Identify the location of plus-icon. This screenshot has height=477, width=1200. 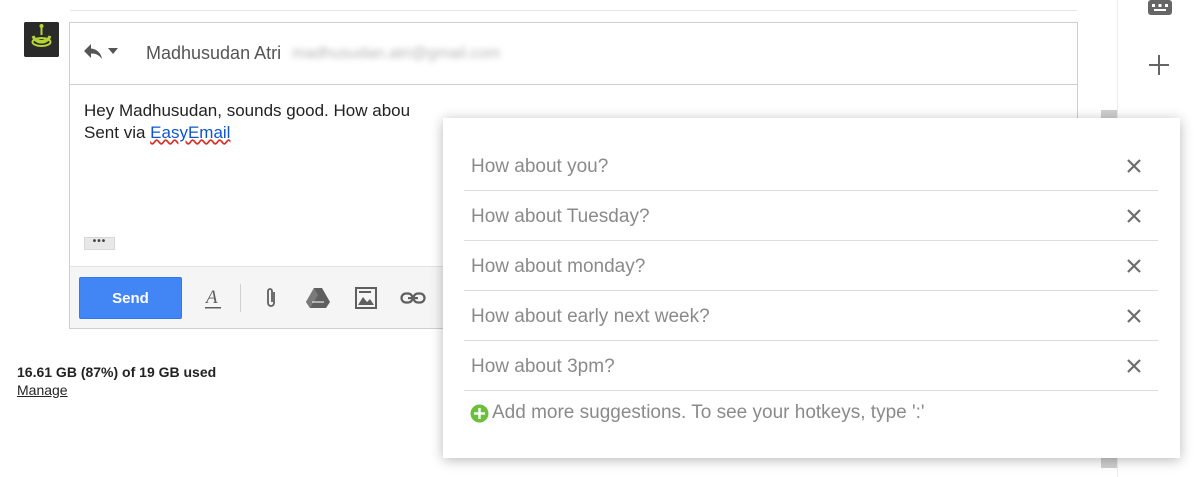
(1159, 65).